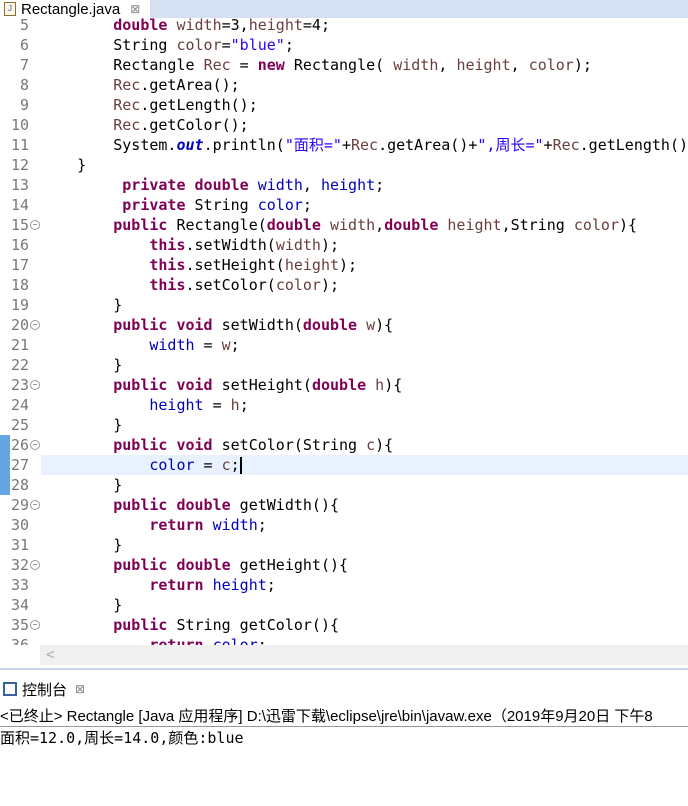 The image size is (688, 806). Describe the element at coordinates (19, 565) in the screenshot. I see `line-number: 32` at that location.